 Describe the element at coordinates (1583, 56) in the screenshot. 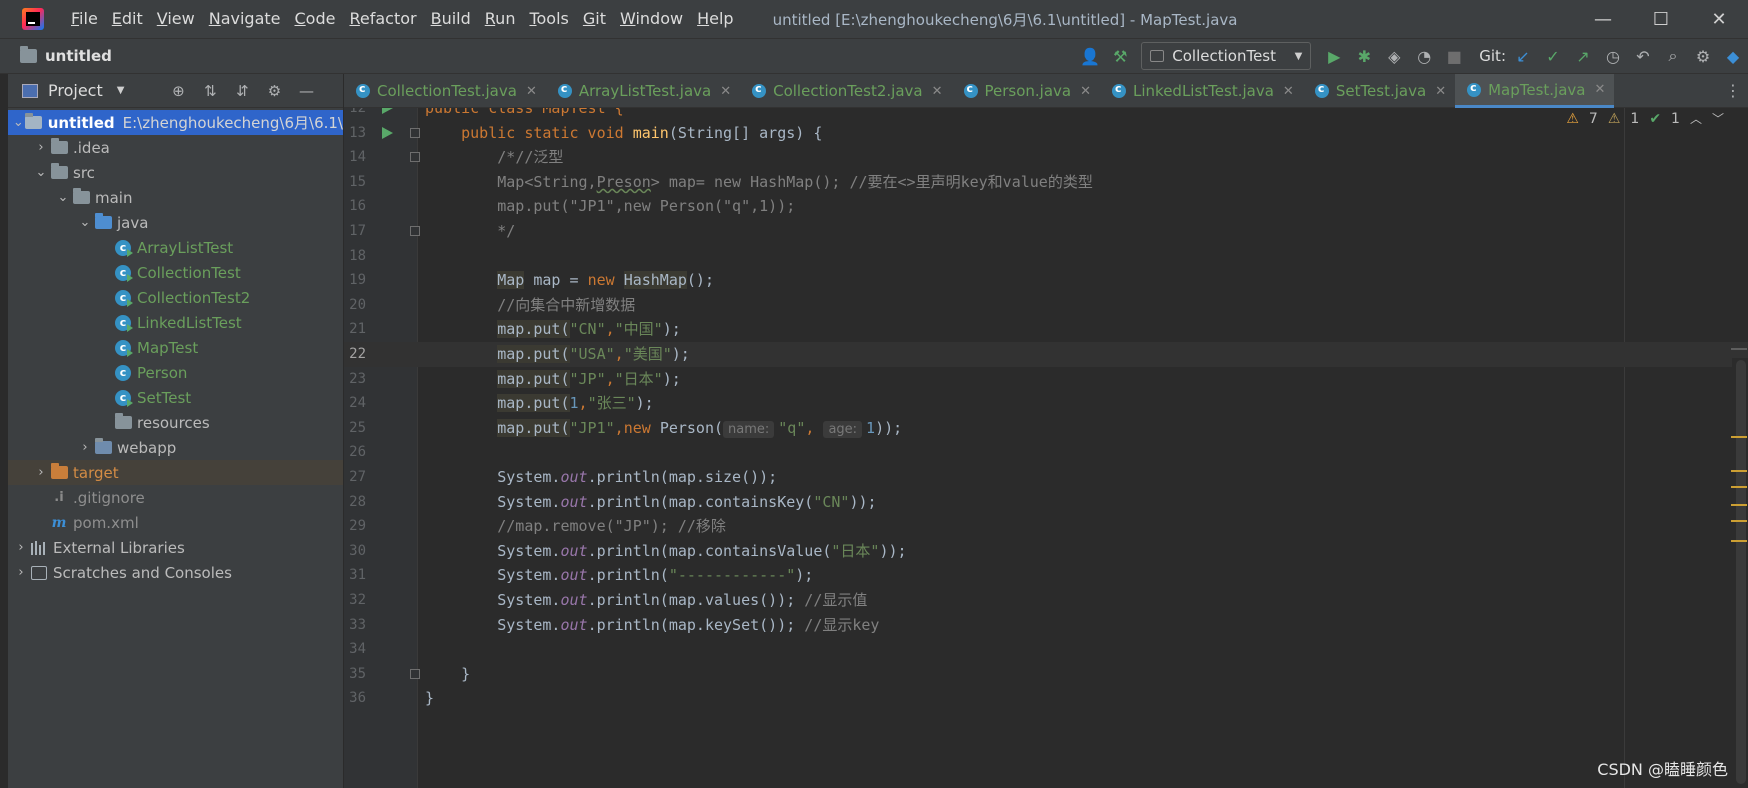

I see `git-push-icon: ↗` at that location.